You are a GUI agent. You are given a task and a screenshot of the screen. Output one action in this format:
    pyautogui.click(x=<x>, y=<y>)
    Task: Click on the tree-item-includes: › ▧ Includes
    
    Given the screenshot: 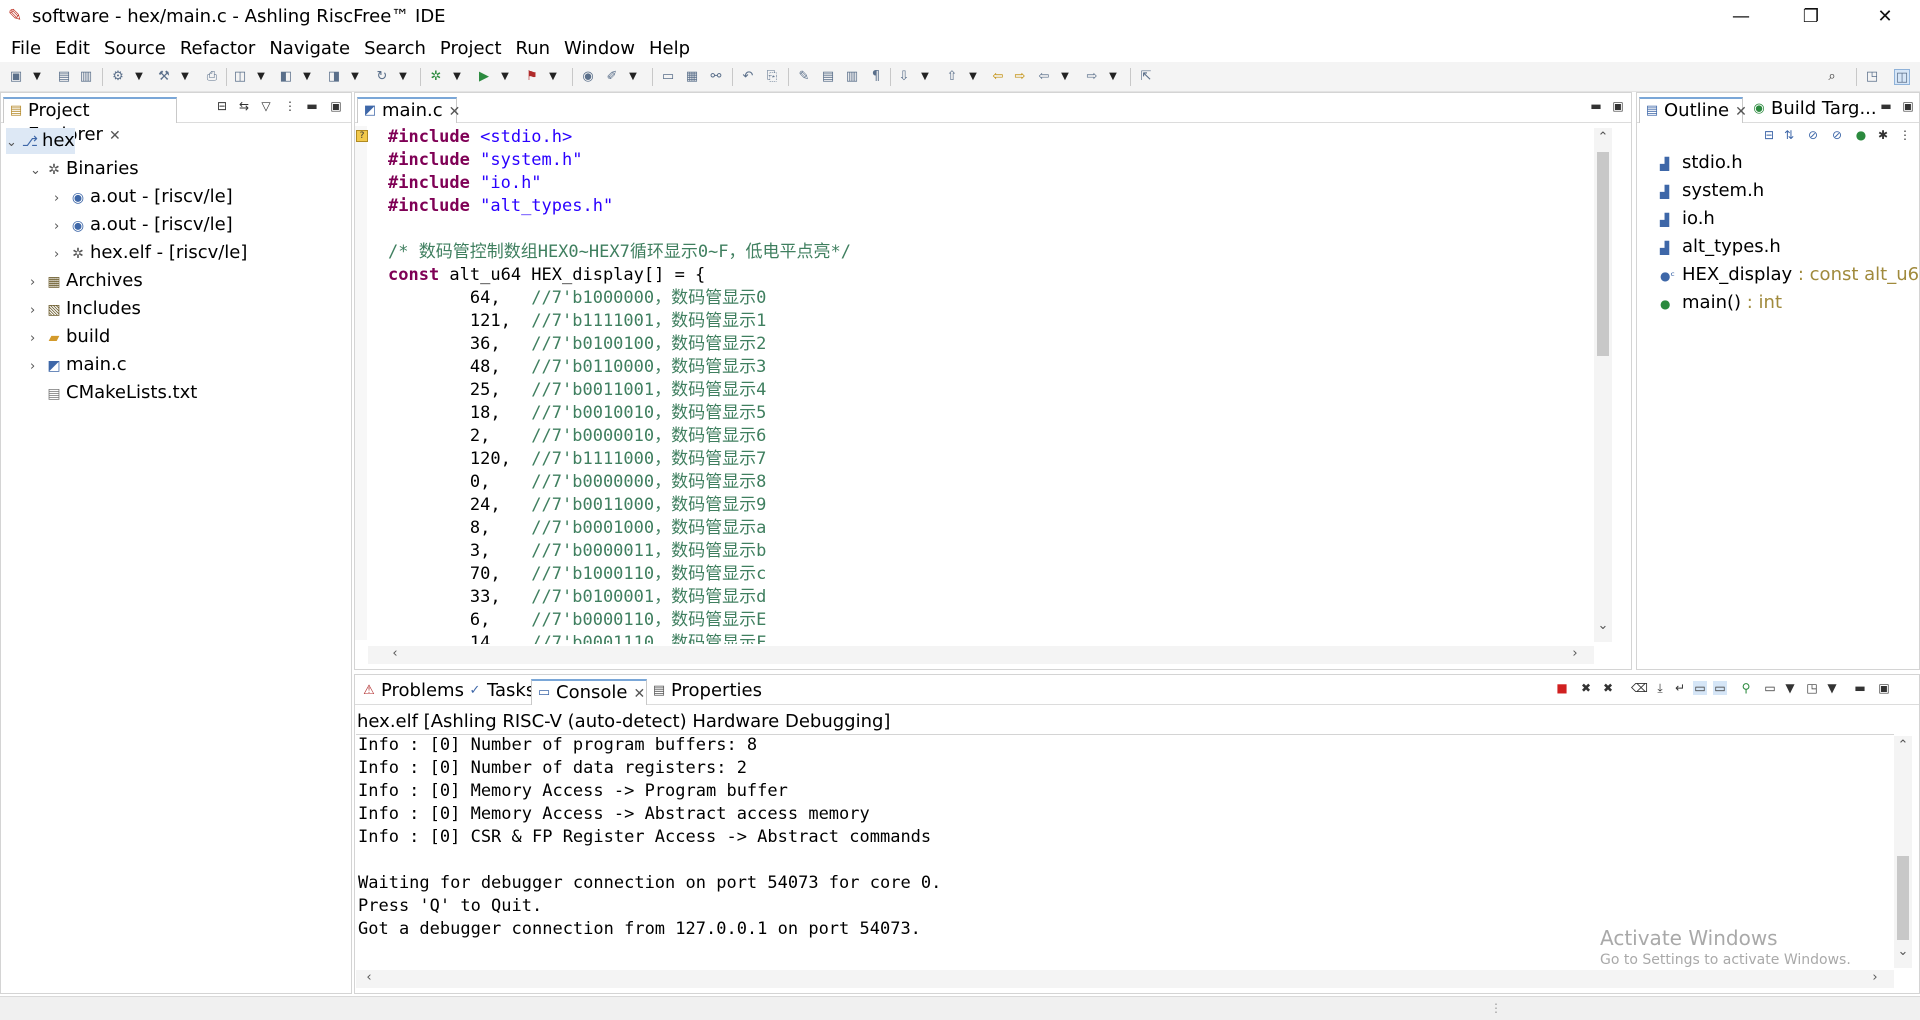 What is the action you would take?
    pyautogui.click(x=85, y=309)
    